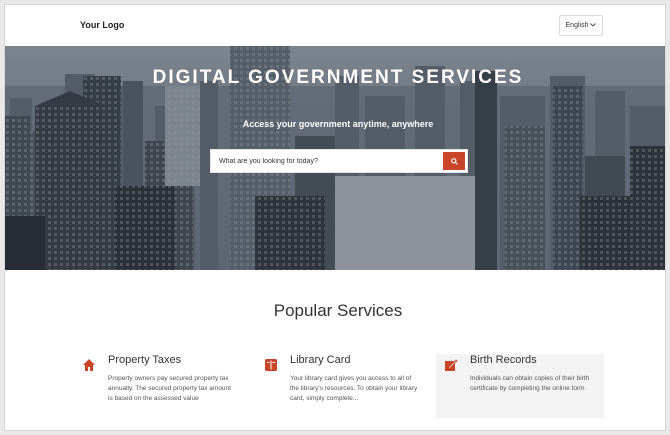  Describe the element at coordinates (338, 124) in the screenshot. I see `hero-subtitle: Access your government anytime, anywhere` at that location.